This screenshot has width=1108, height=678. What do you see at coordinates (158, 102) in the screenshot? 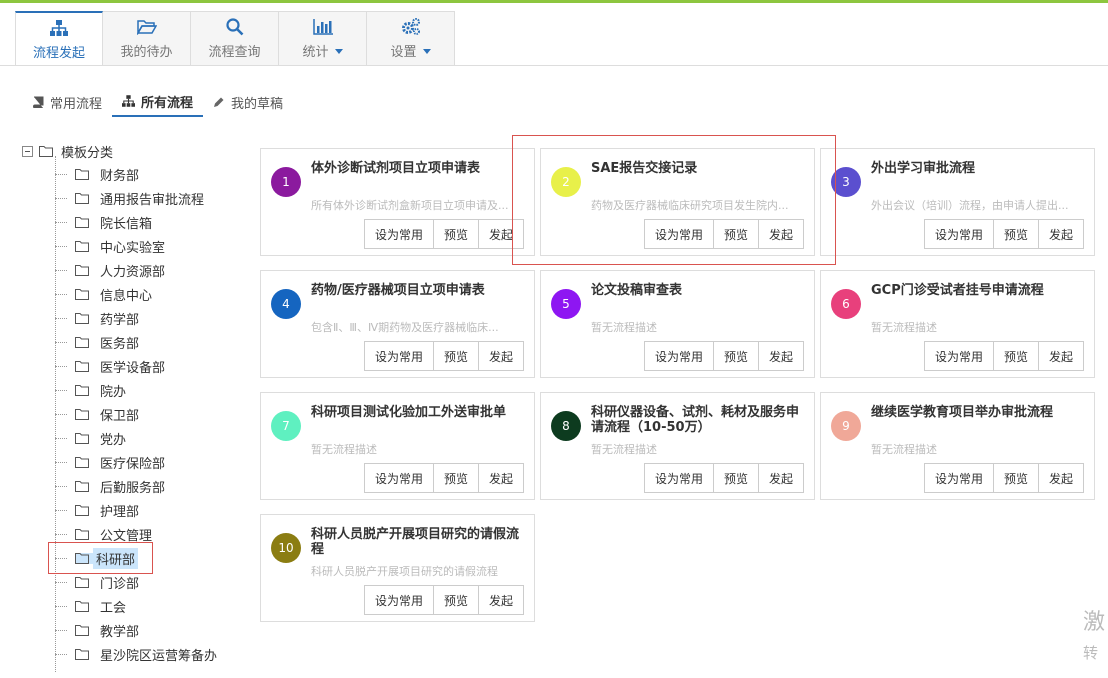
I see `subtab-all-processes: 所有流程` at bounding box center [158, 102].